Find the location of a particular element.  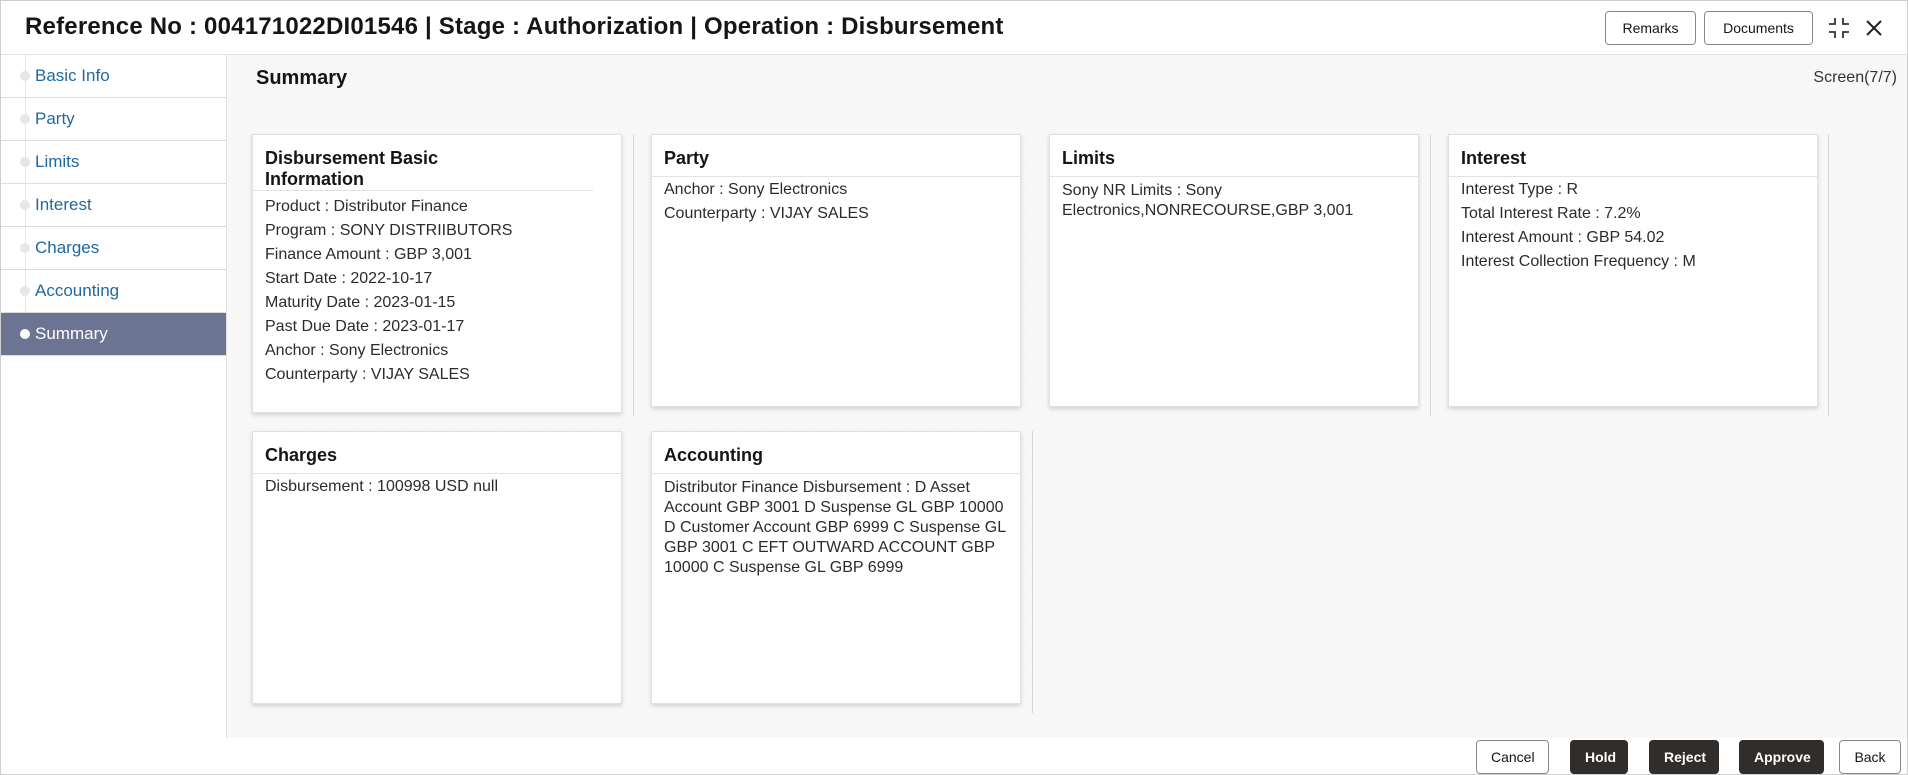

sidebar-item-interest: Interest is located at coordinates (113, 205).